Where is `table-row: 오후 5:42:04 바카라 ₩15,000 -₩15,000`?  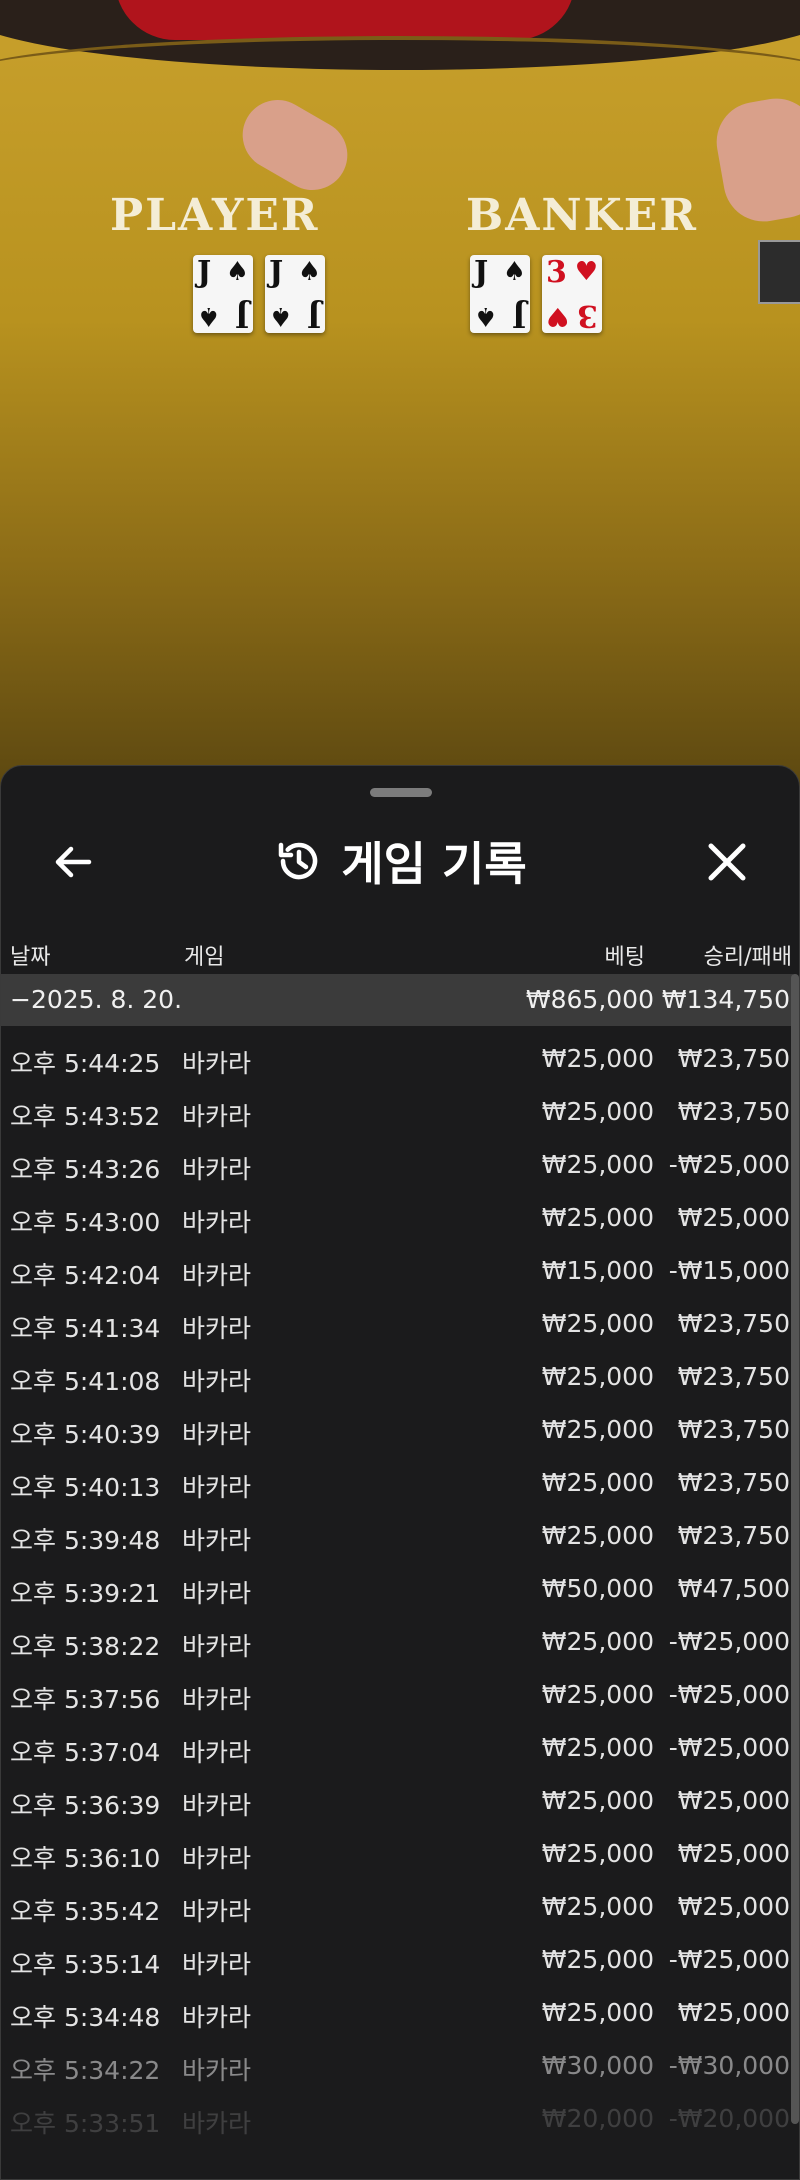
table-row: 오후 5:42:04 바카라 ₩15,000 -₩15,000 is located at coordinates (397, 1264).